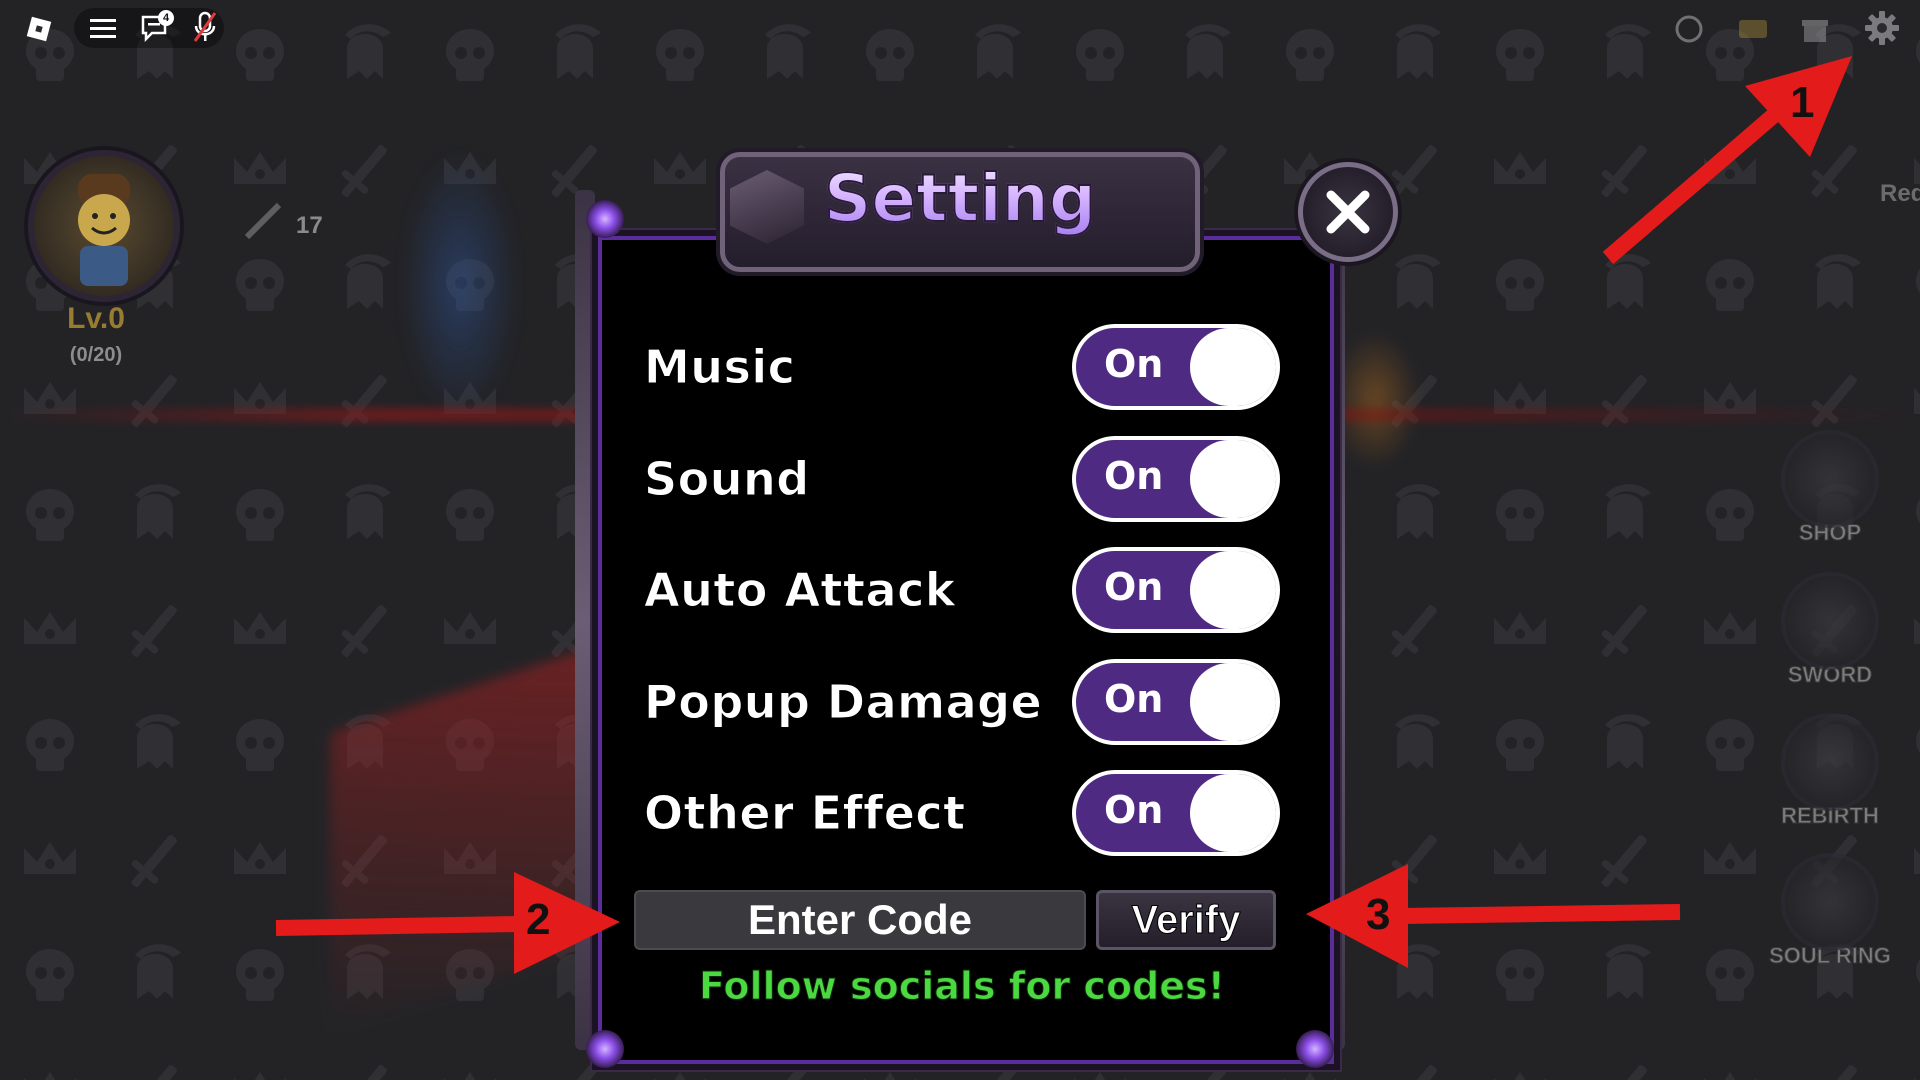 The width and height of the screenshot is (1920, 1080). I want to click on setting-label: Other Effect, so click(805, 813).